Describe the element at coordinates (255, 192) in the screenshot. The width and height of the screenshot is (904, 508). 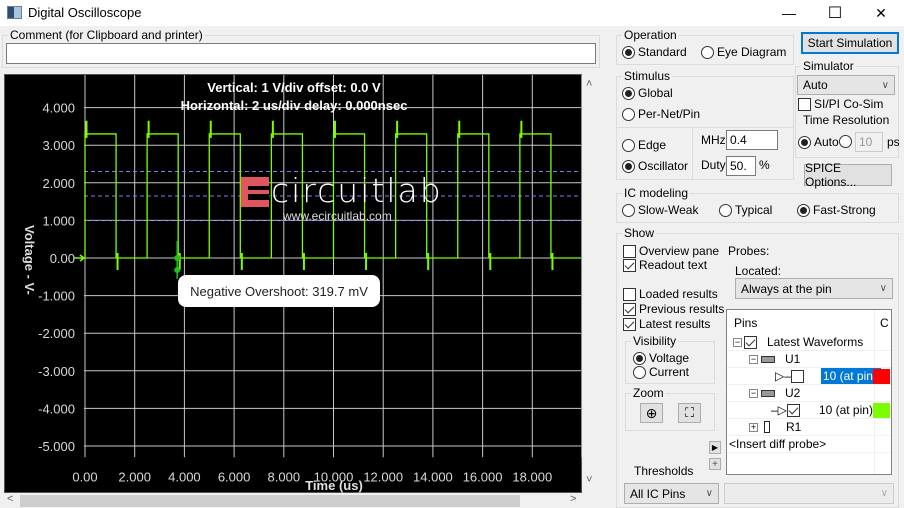
I see `logo-e-mark` at that location.